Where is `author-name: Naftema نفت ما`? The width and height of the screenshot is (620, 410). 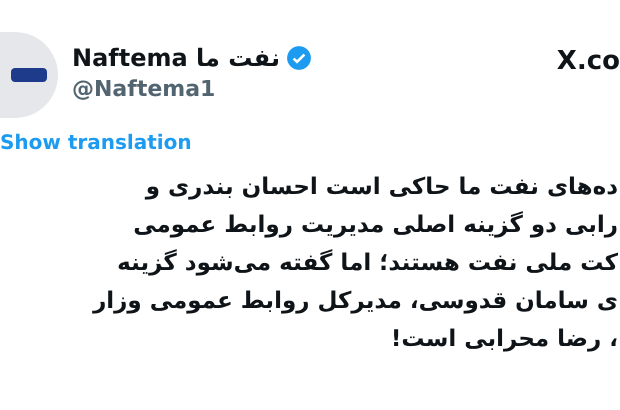
author-name: Naftema نفت ما is located at coordinates (176, 58).